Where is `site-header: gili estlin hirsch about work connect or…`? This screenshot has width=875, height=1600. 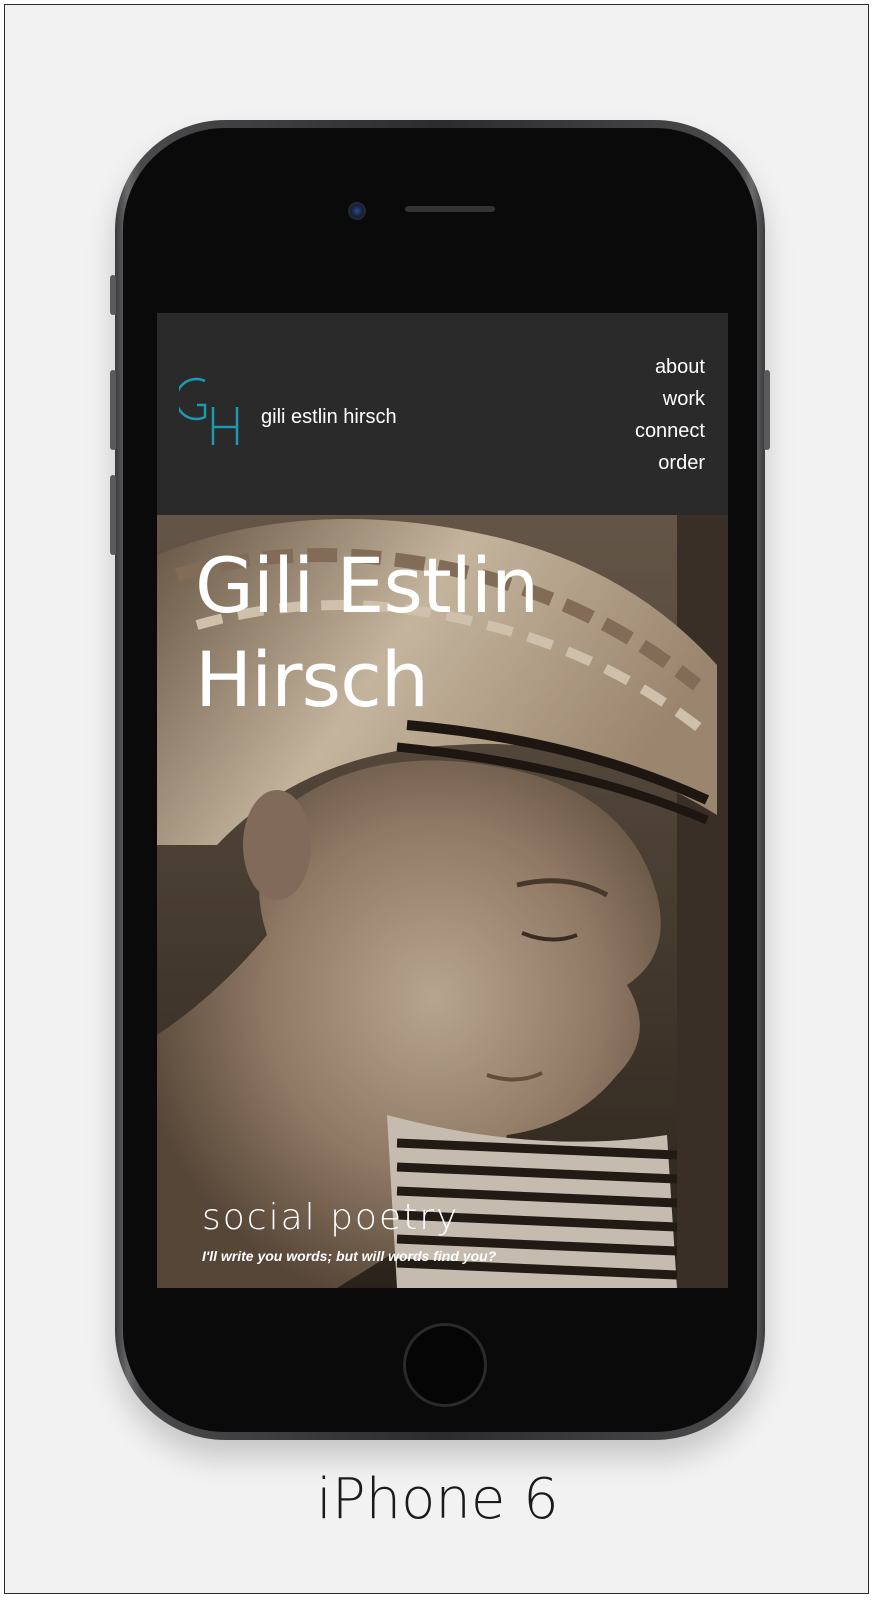 site-header: gili estlin hirsch about work connect or… is located at coordinates (442, 414).